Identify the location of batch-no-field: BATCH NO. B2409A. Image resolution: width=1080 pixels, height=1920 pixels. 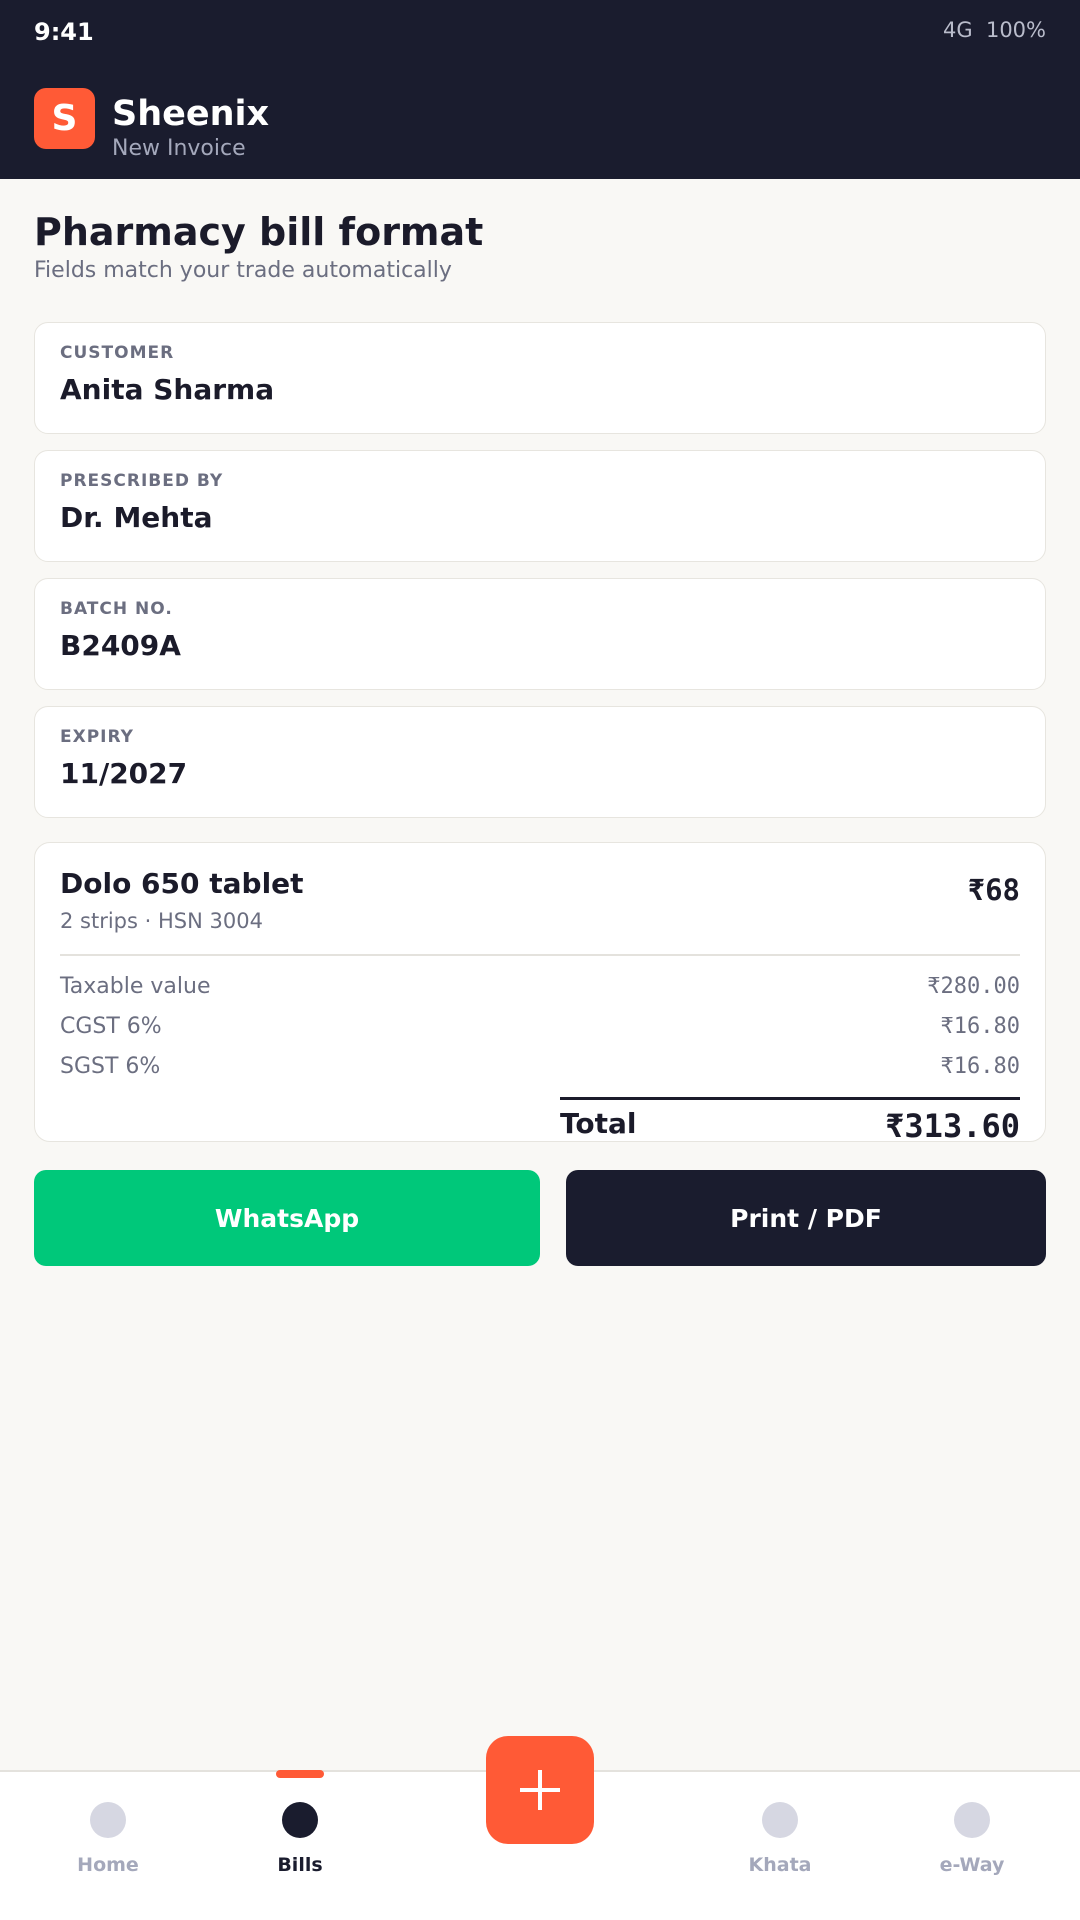
(540, 634).